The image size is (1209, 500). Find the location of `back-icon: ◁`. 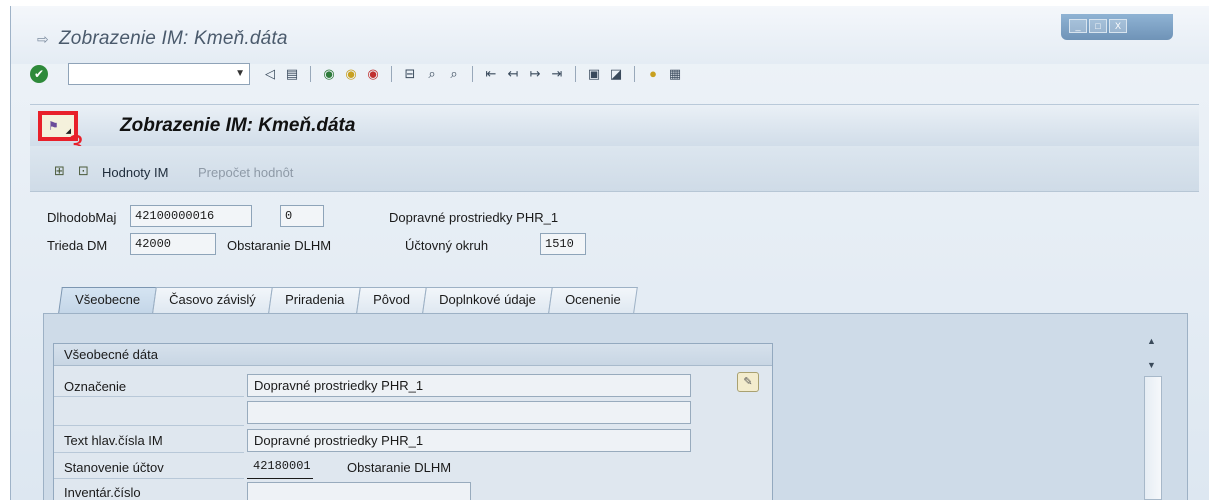

back-icon: ◁ is located at coordinates (270, 74).